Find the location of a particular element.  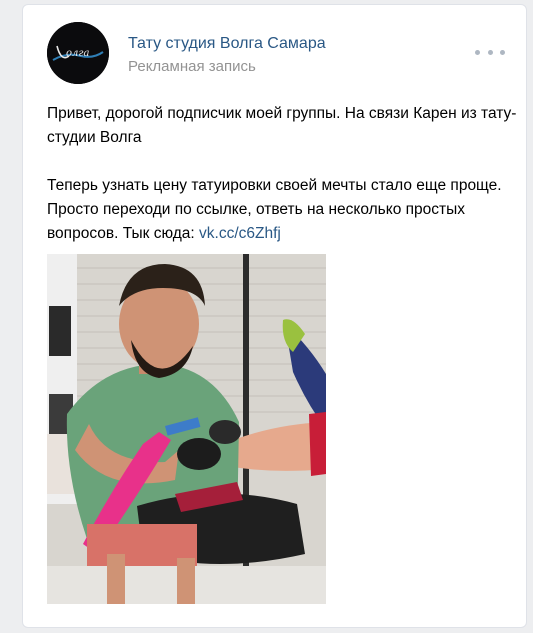

post-link: vk.cc/c6Zhfj is located at coordinates (240, 233).